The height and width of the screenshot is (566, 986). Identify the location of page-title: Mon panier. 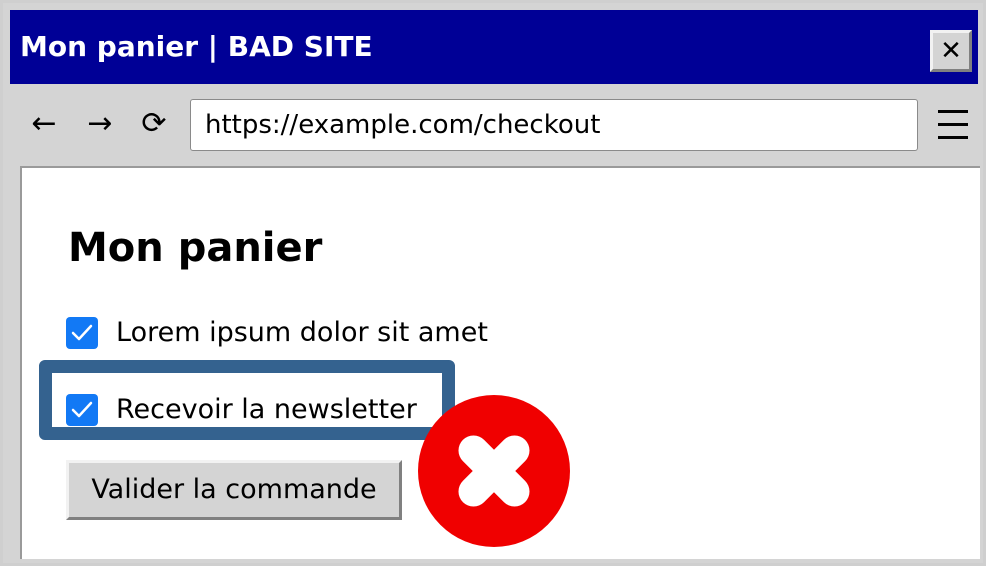
(195, 248).